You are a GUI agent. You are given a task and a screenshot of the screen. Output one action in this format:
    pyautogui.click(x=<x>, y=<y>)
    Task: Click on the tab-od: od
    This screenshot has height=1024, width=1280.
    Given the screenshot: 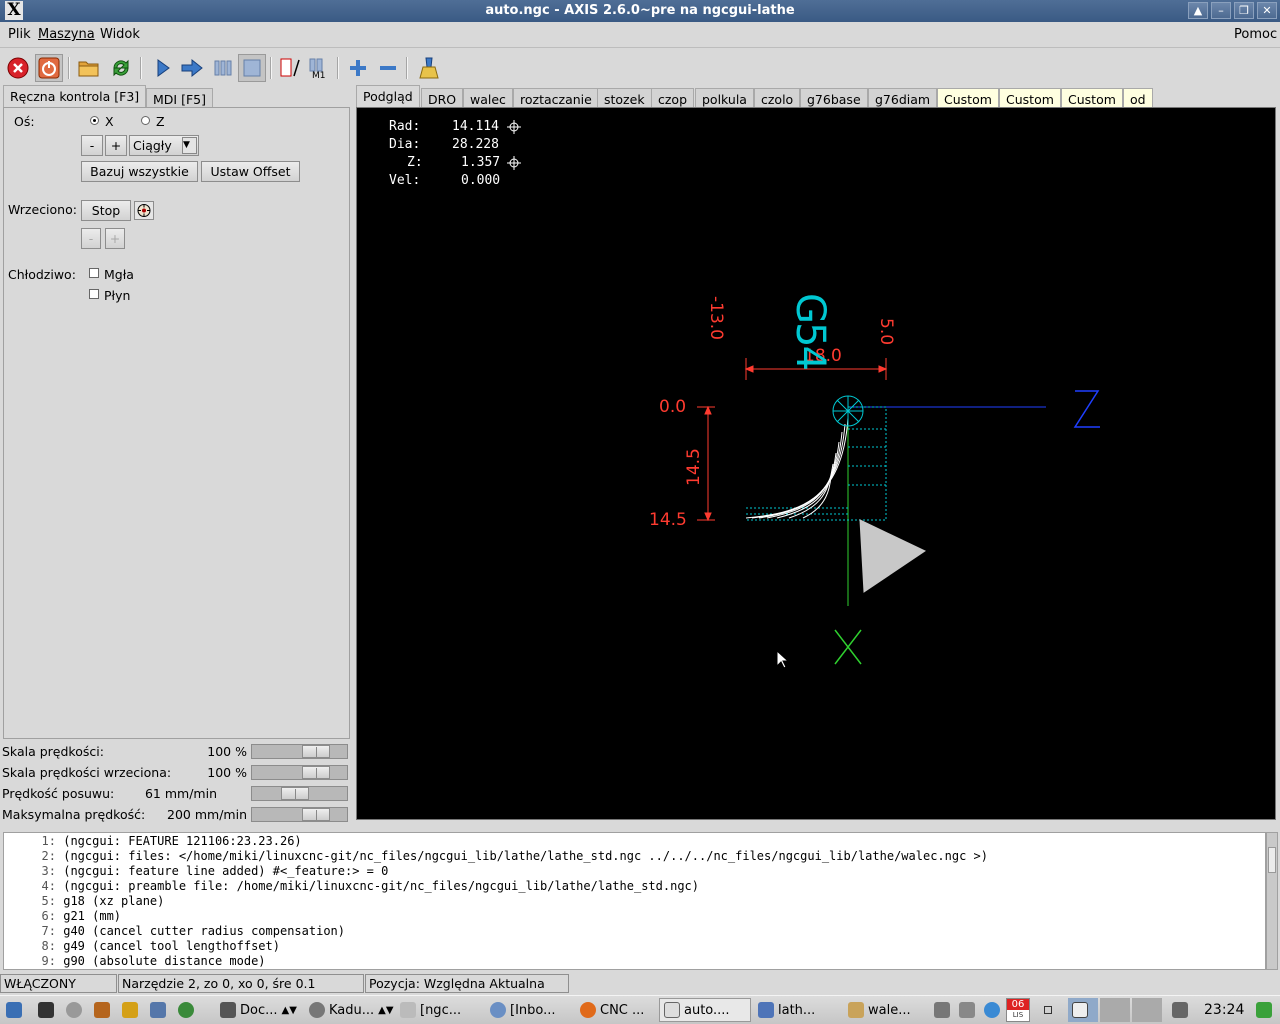 What is the action you would take?
    pyautogui.click(x=1138, y=98)
    